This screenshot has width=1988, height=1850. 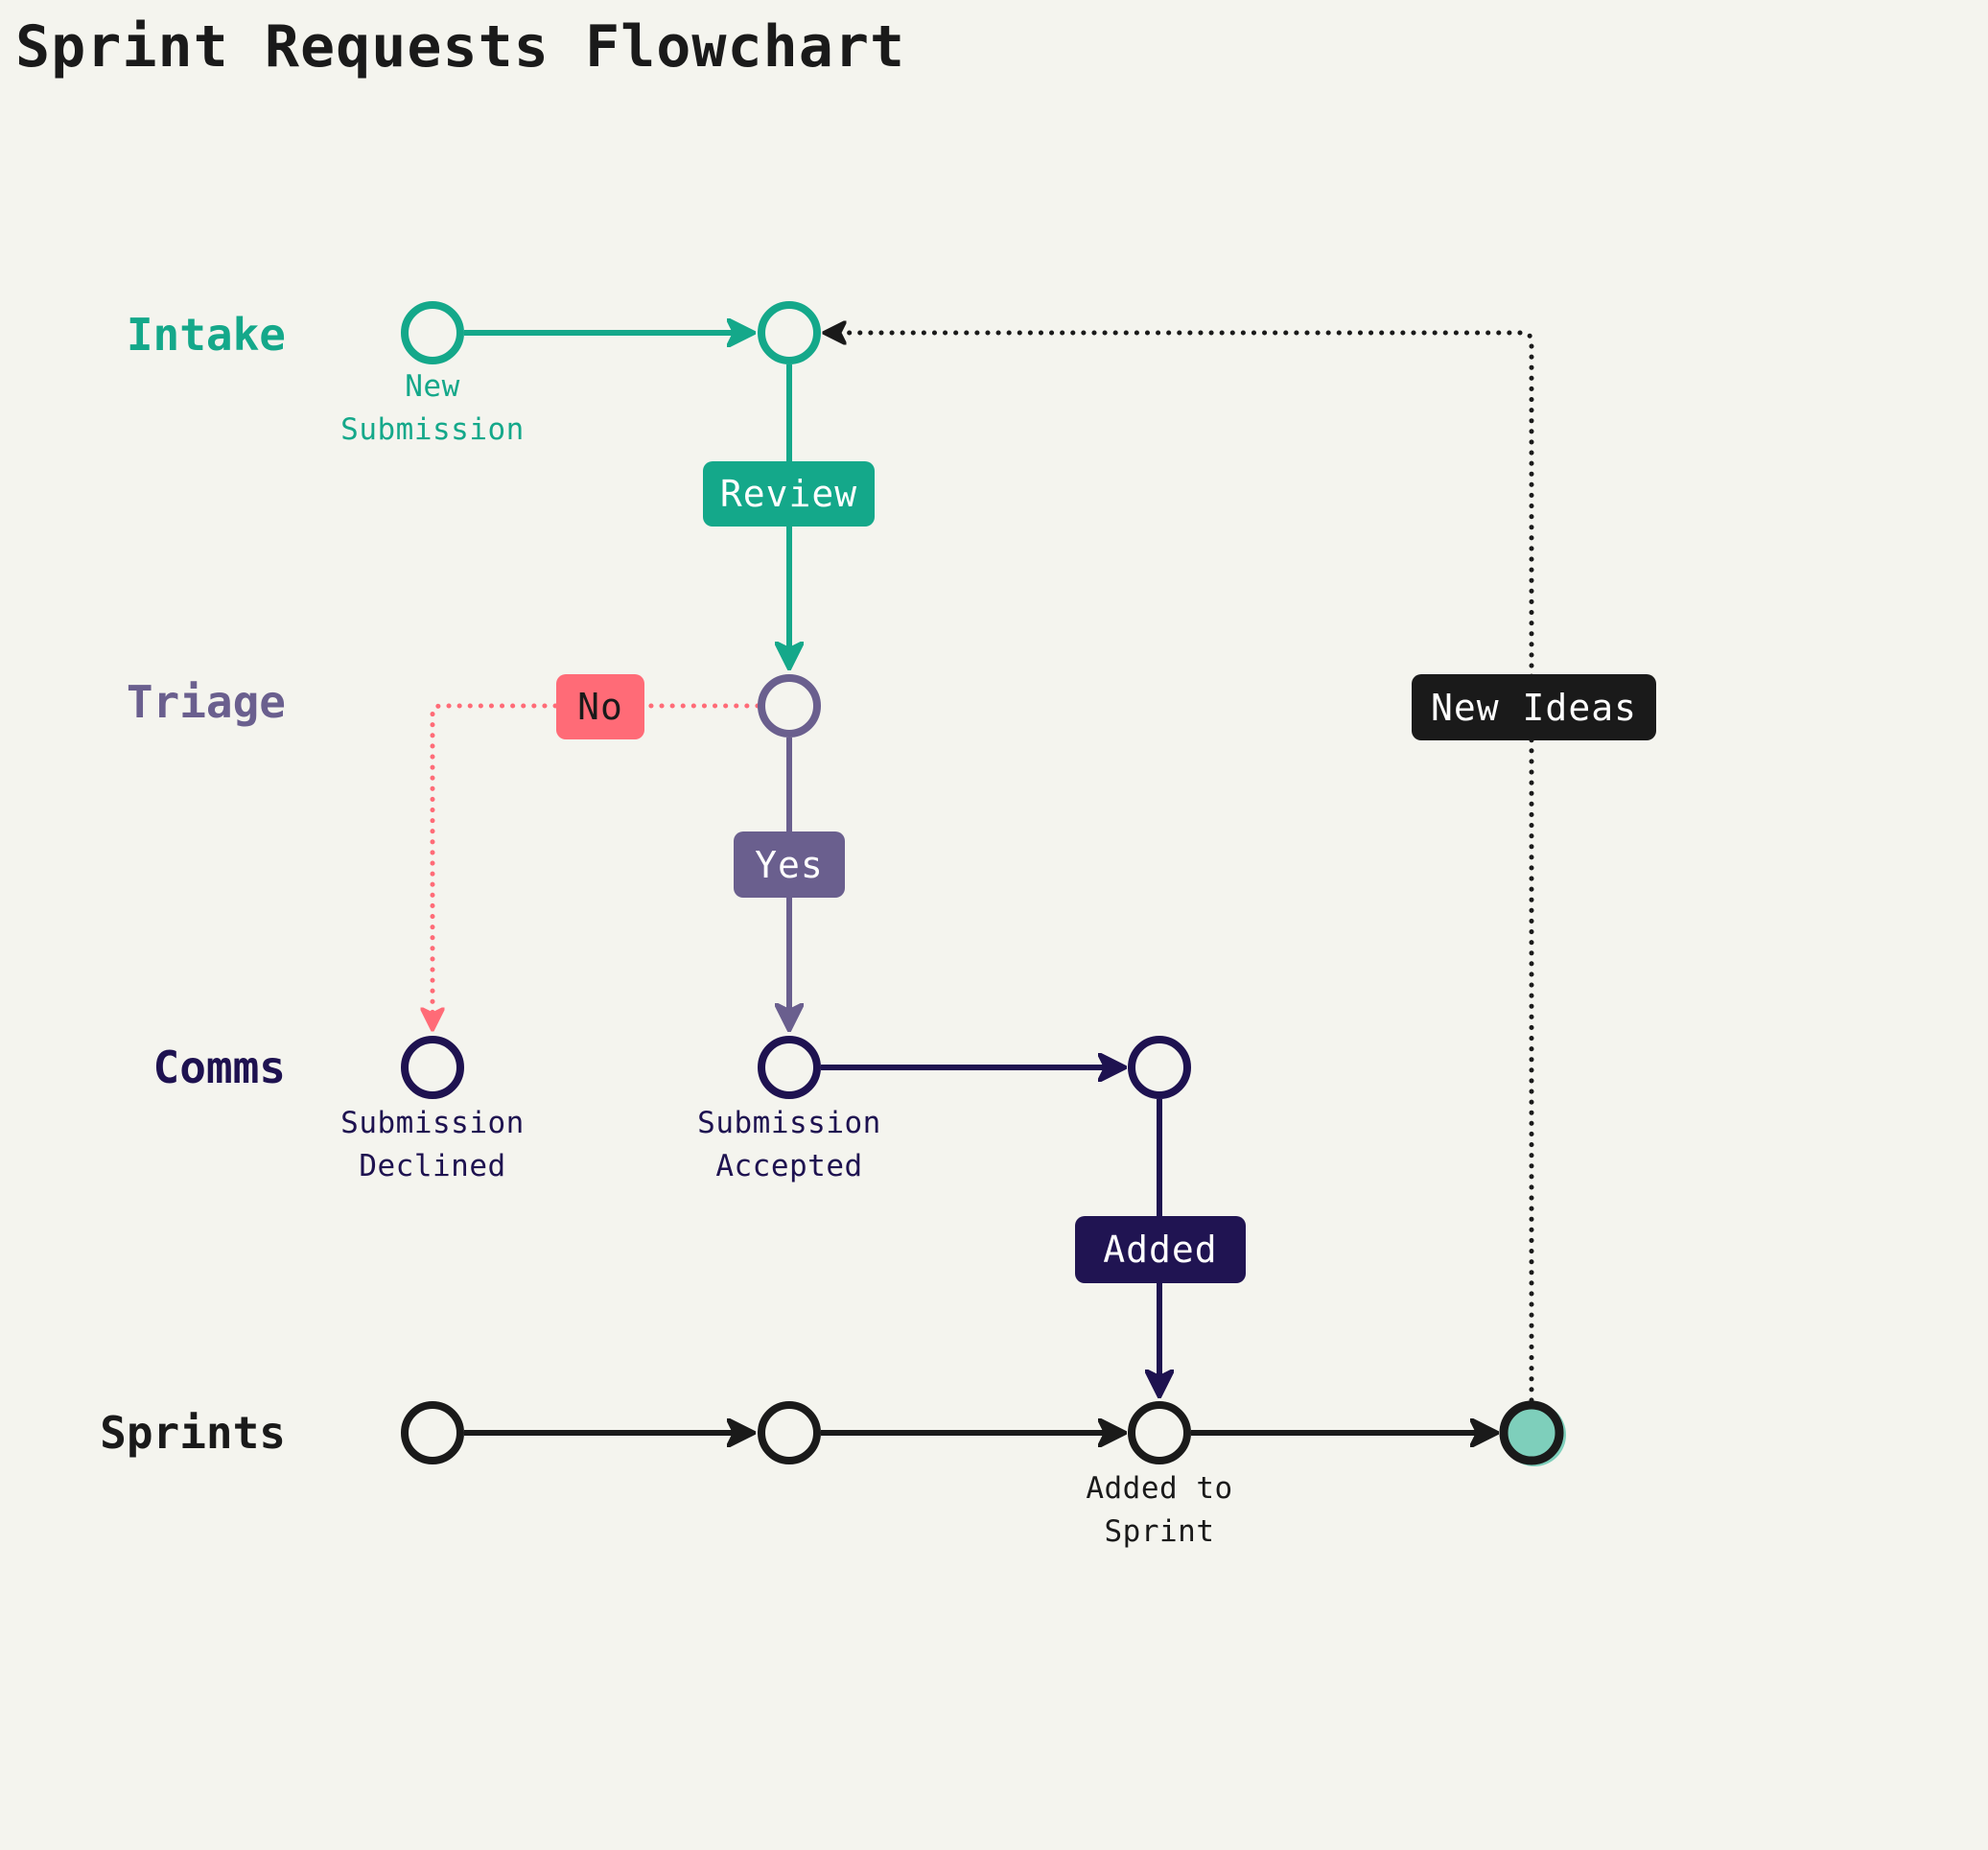 I want to click on node-intake-review, so click(x=790, y=332).